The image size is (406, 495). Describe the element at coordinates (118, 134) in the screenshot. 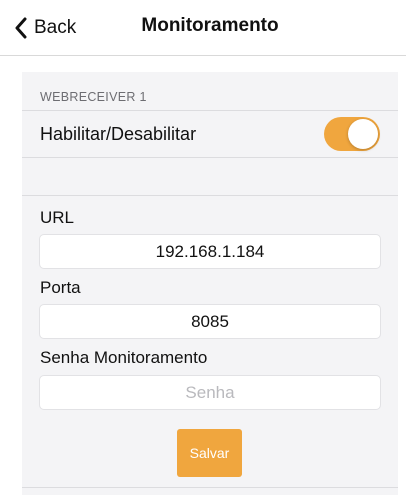

I see `toggle-label: Habilitar/Desabilitar` at that location.